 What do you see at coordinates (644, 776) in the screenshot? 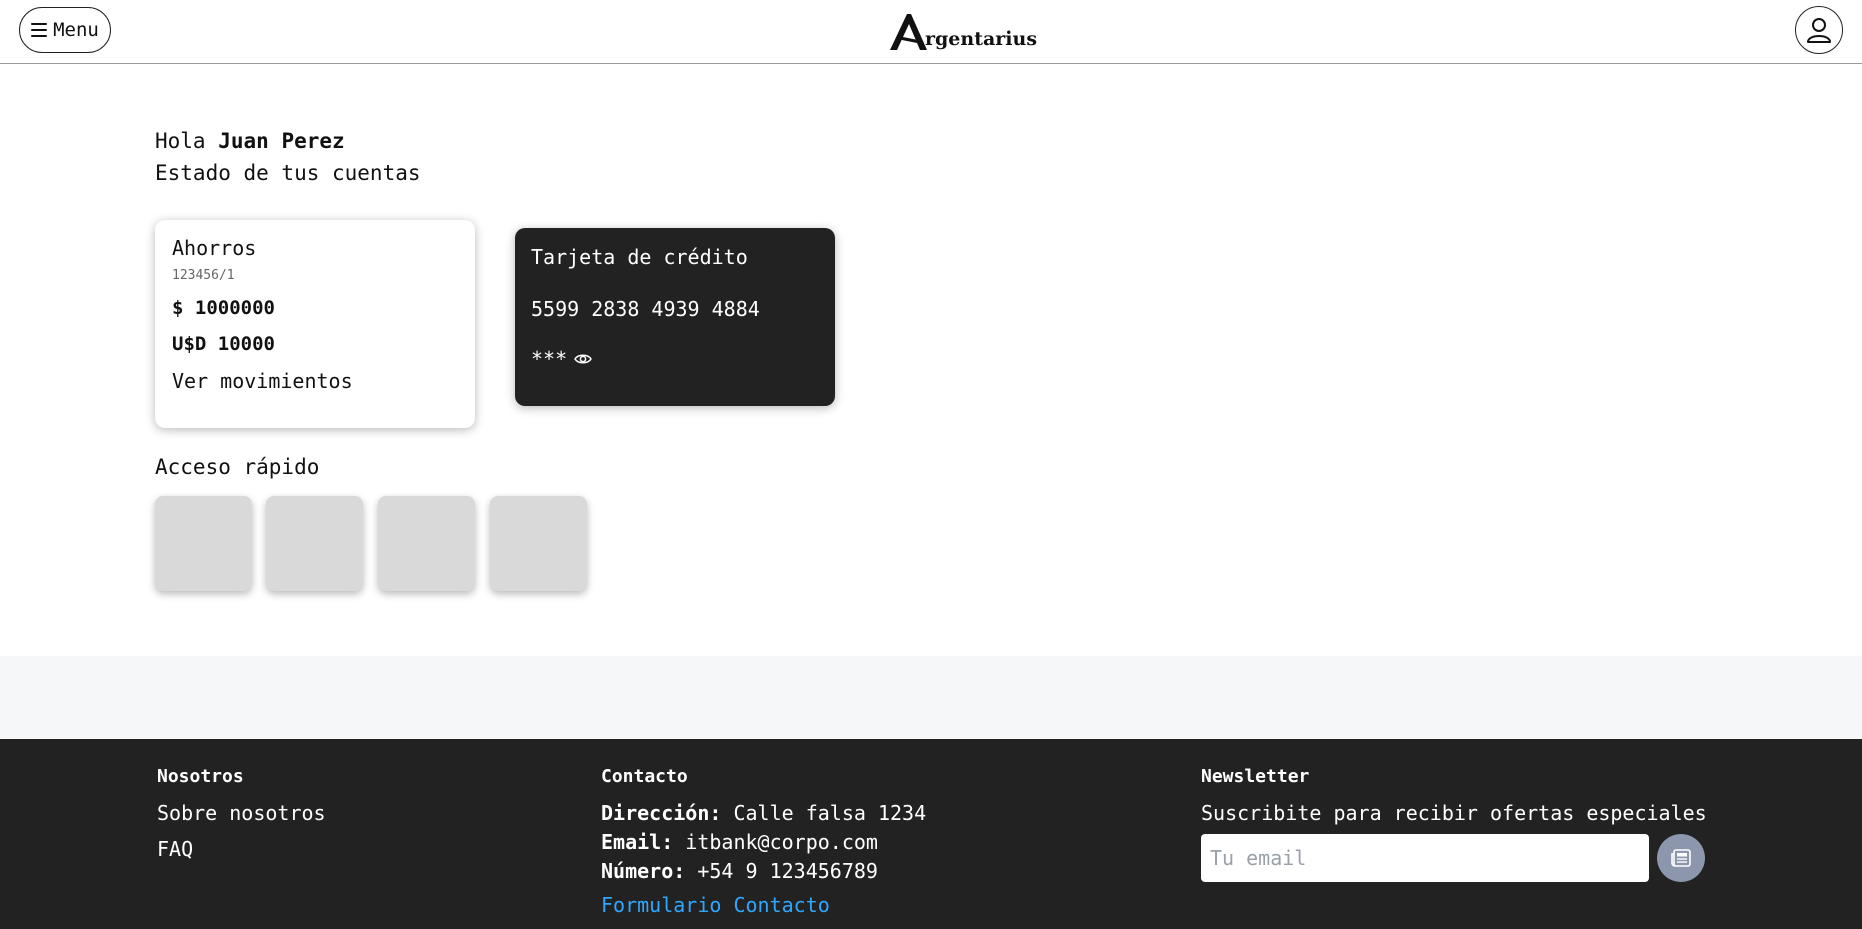
I see `footer-contact-heading: Contacto` at bounding box center [644, 776].